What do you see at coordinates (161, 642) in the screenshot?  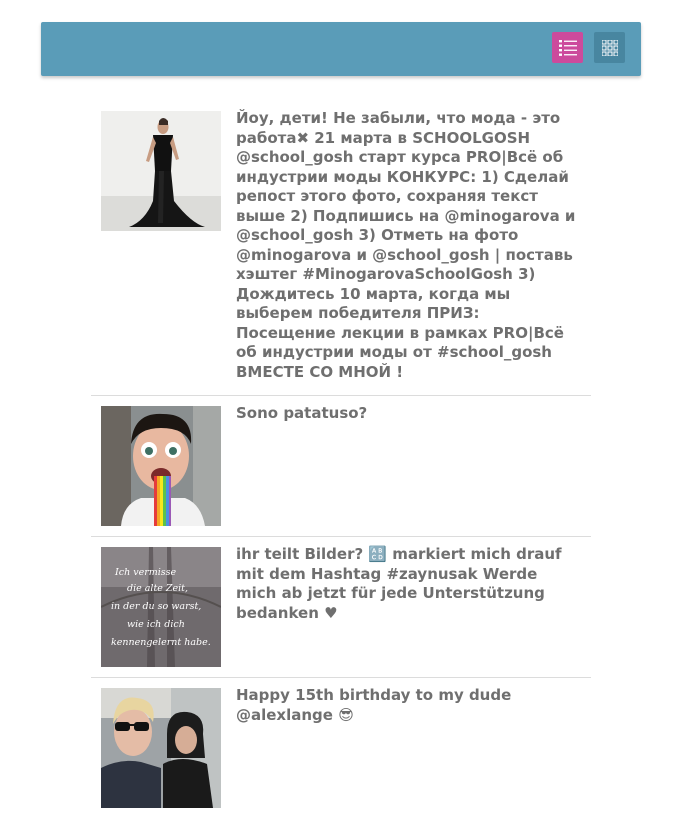 I see `image-quote-line: kennengelernt habe.` at bounding box center [161, 642].